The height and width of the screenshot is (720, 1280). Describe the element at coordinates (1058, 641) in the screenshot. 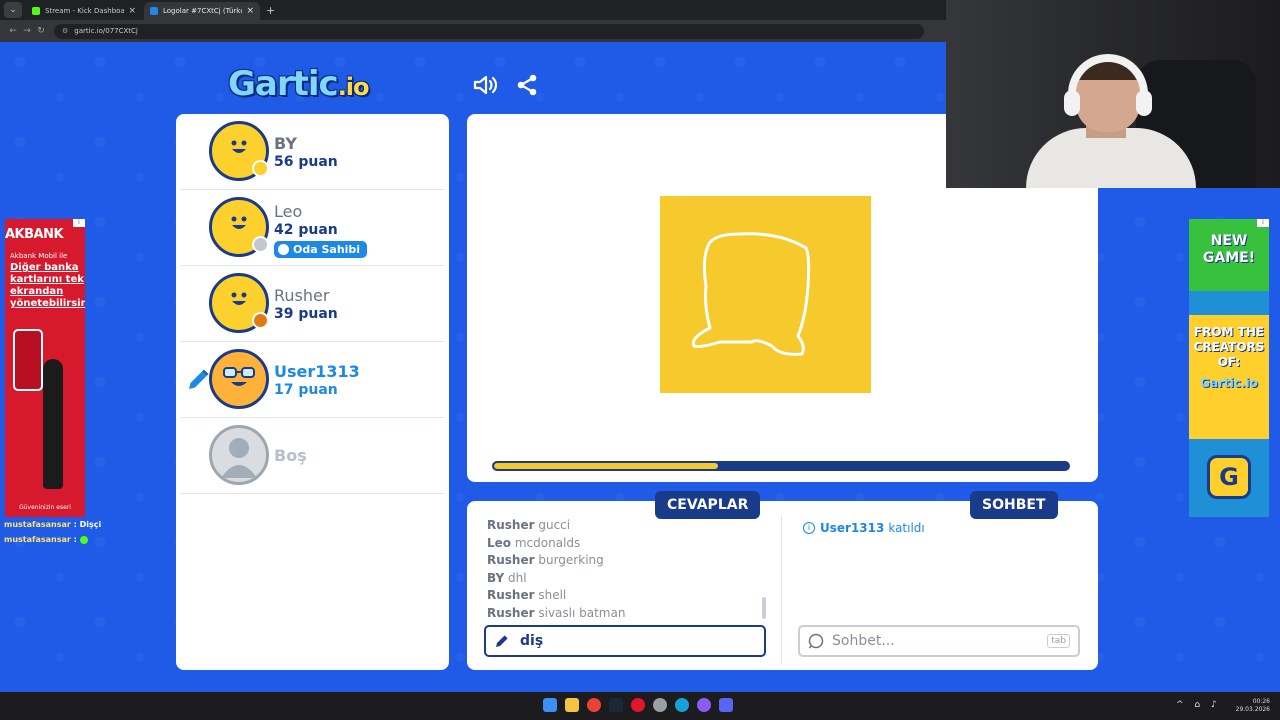

I see `tab-key-hint: tab` at that location.